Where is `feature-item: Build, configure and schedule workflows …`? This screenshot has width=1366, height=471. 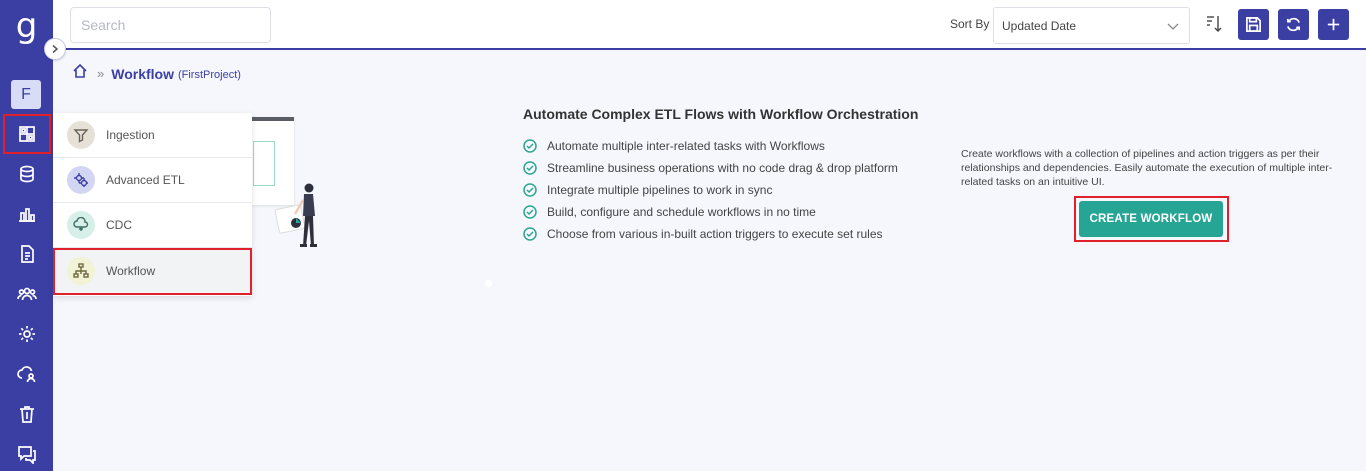 feature-item: Build, configure and schedule workflows … is located at coordinates (710, 212).